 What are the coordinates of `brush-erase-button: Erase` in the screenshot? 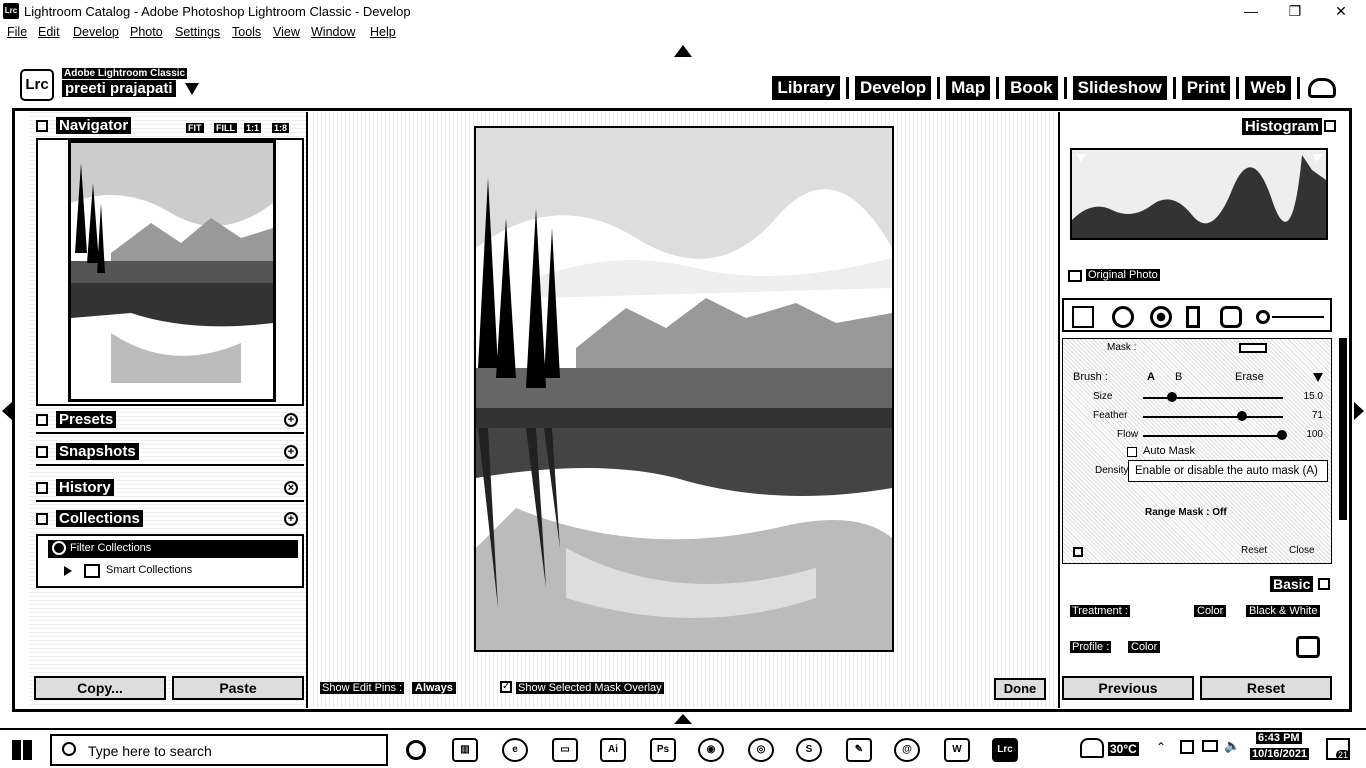 It's located at (1249, 377).